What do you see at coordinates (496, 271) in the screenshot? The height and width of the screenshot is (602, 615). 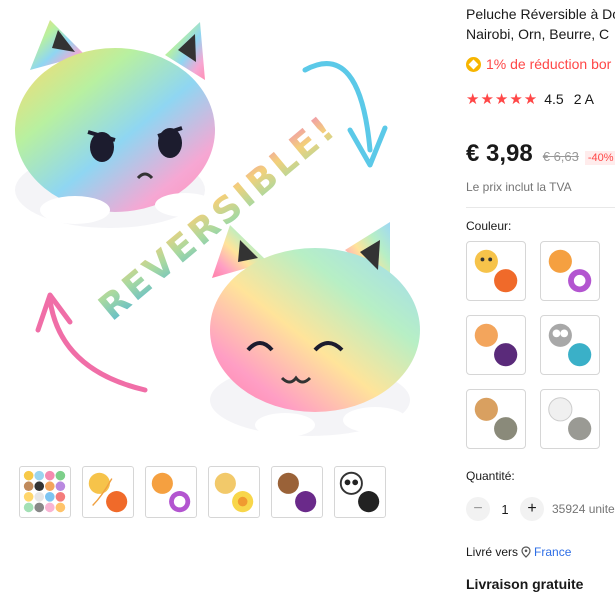 I see `swatch-tiger-fox` at bounding box center [496, 271].